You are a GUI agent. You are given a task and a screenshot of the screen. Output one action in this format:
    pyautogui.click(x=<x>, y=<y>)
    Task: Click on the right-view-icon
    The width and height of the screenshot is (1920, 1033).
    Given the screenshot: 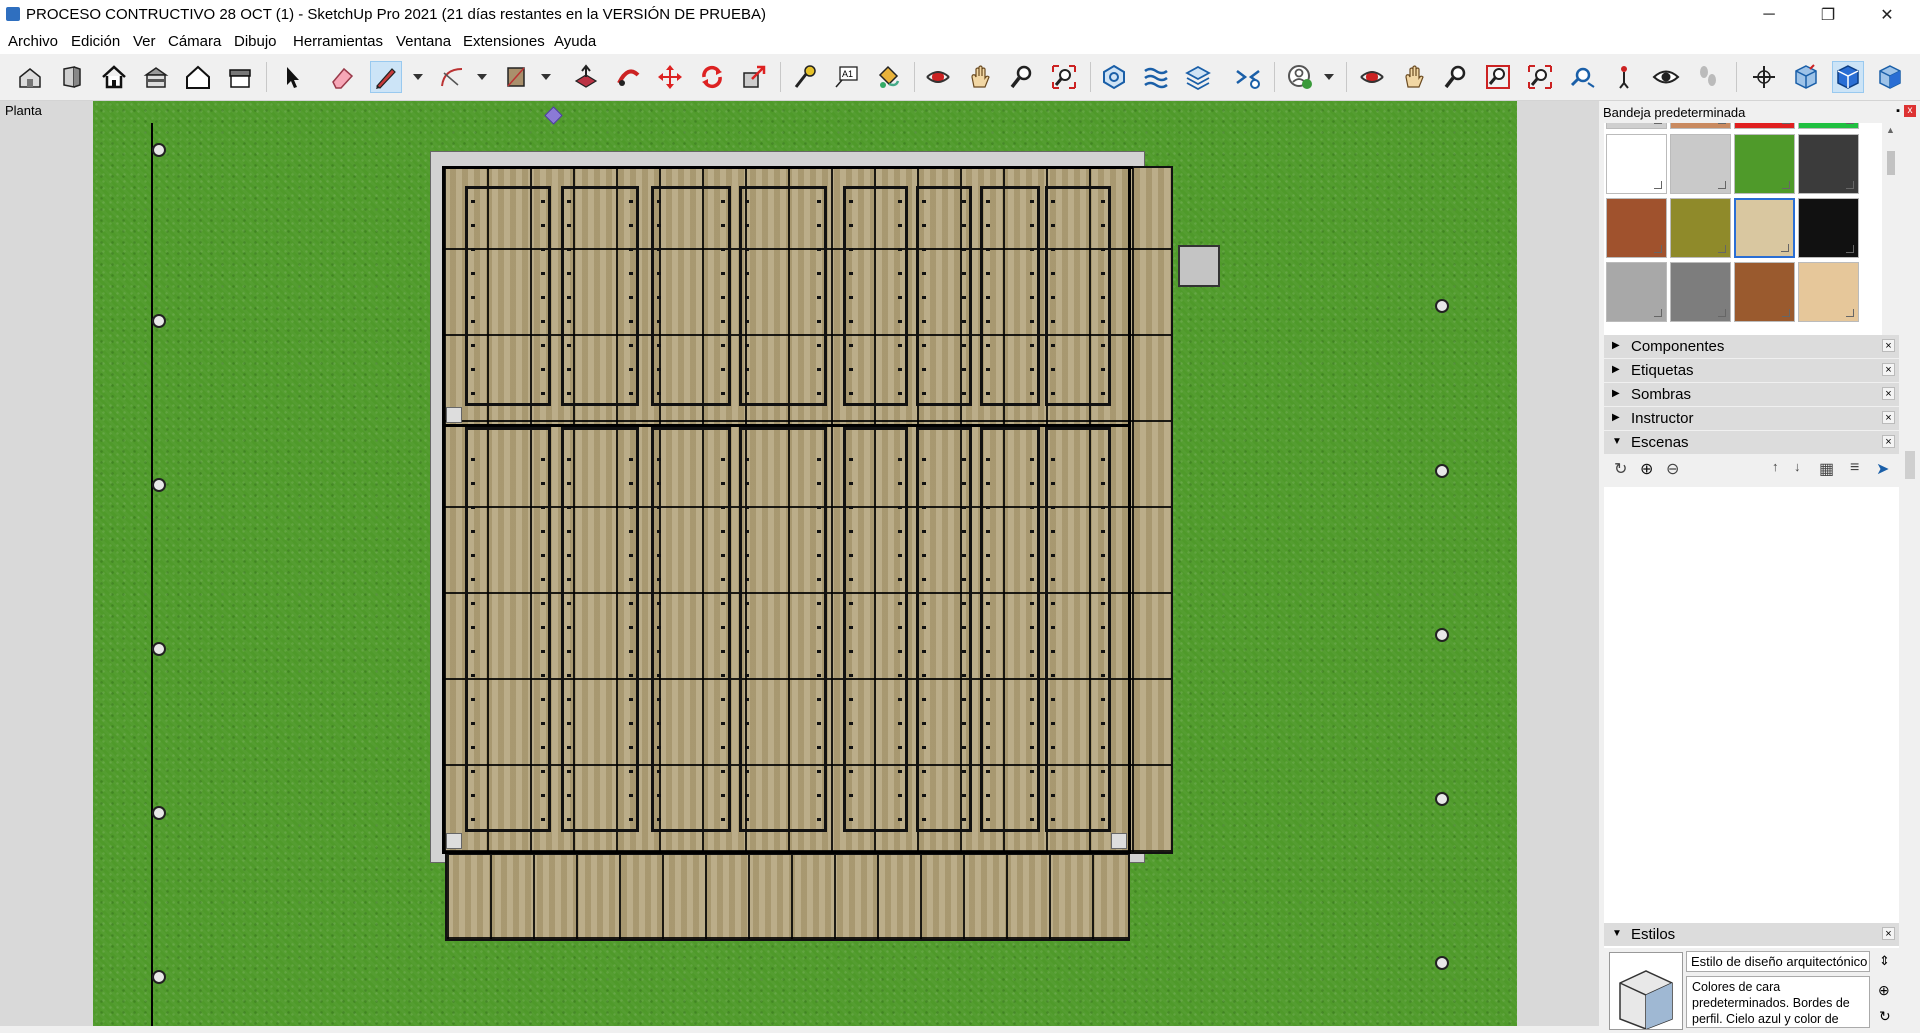 What is the action you would take?
    pyautogui.click(x=1890, y=77)
    